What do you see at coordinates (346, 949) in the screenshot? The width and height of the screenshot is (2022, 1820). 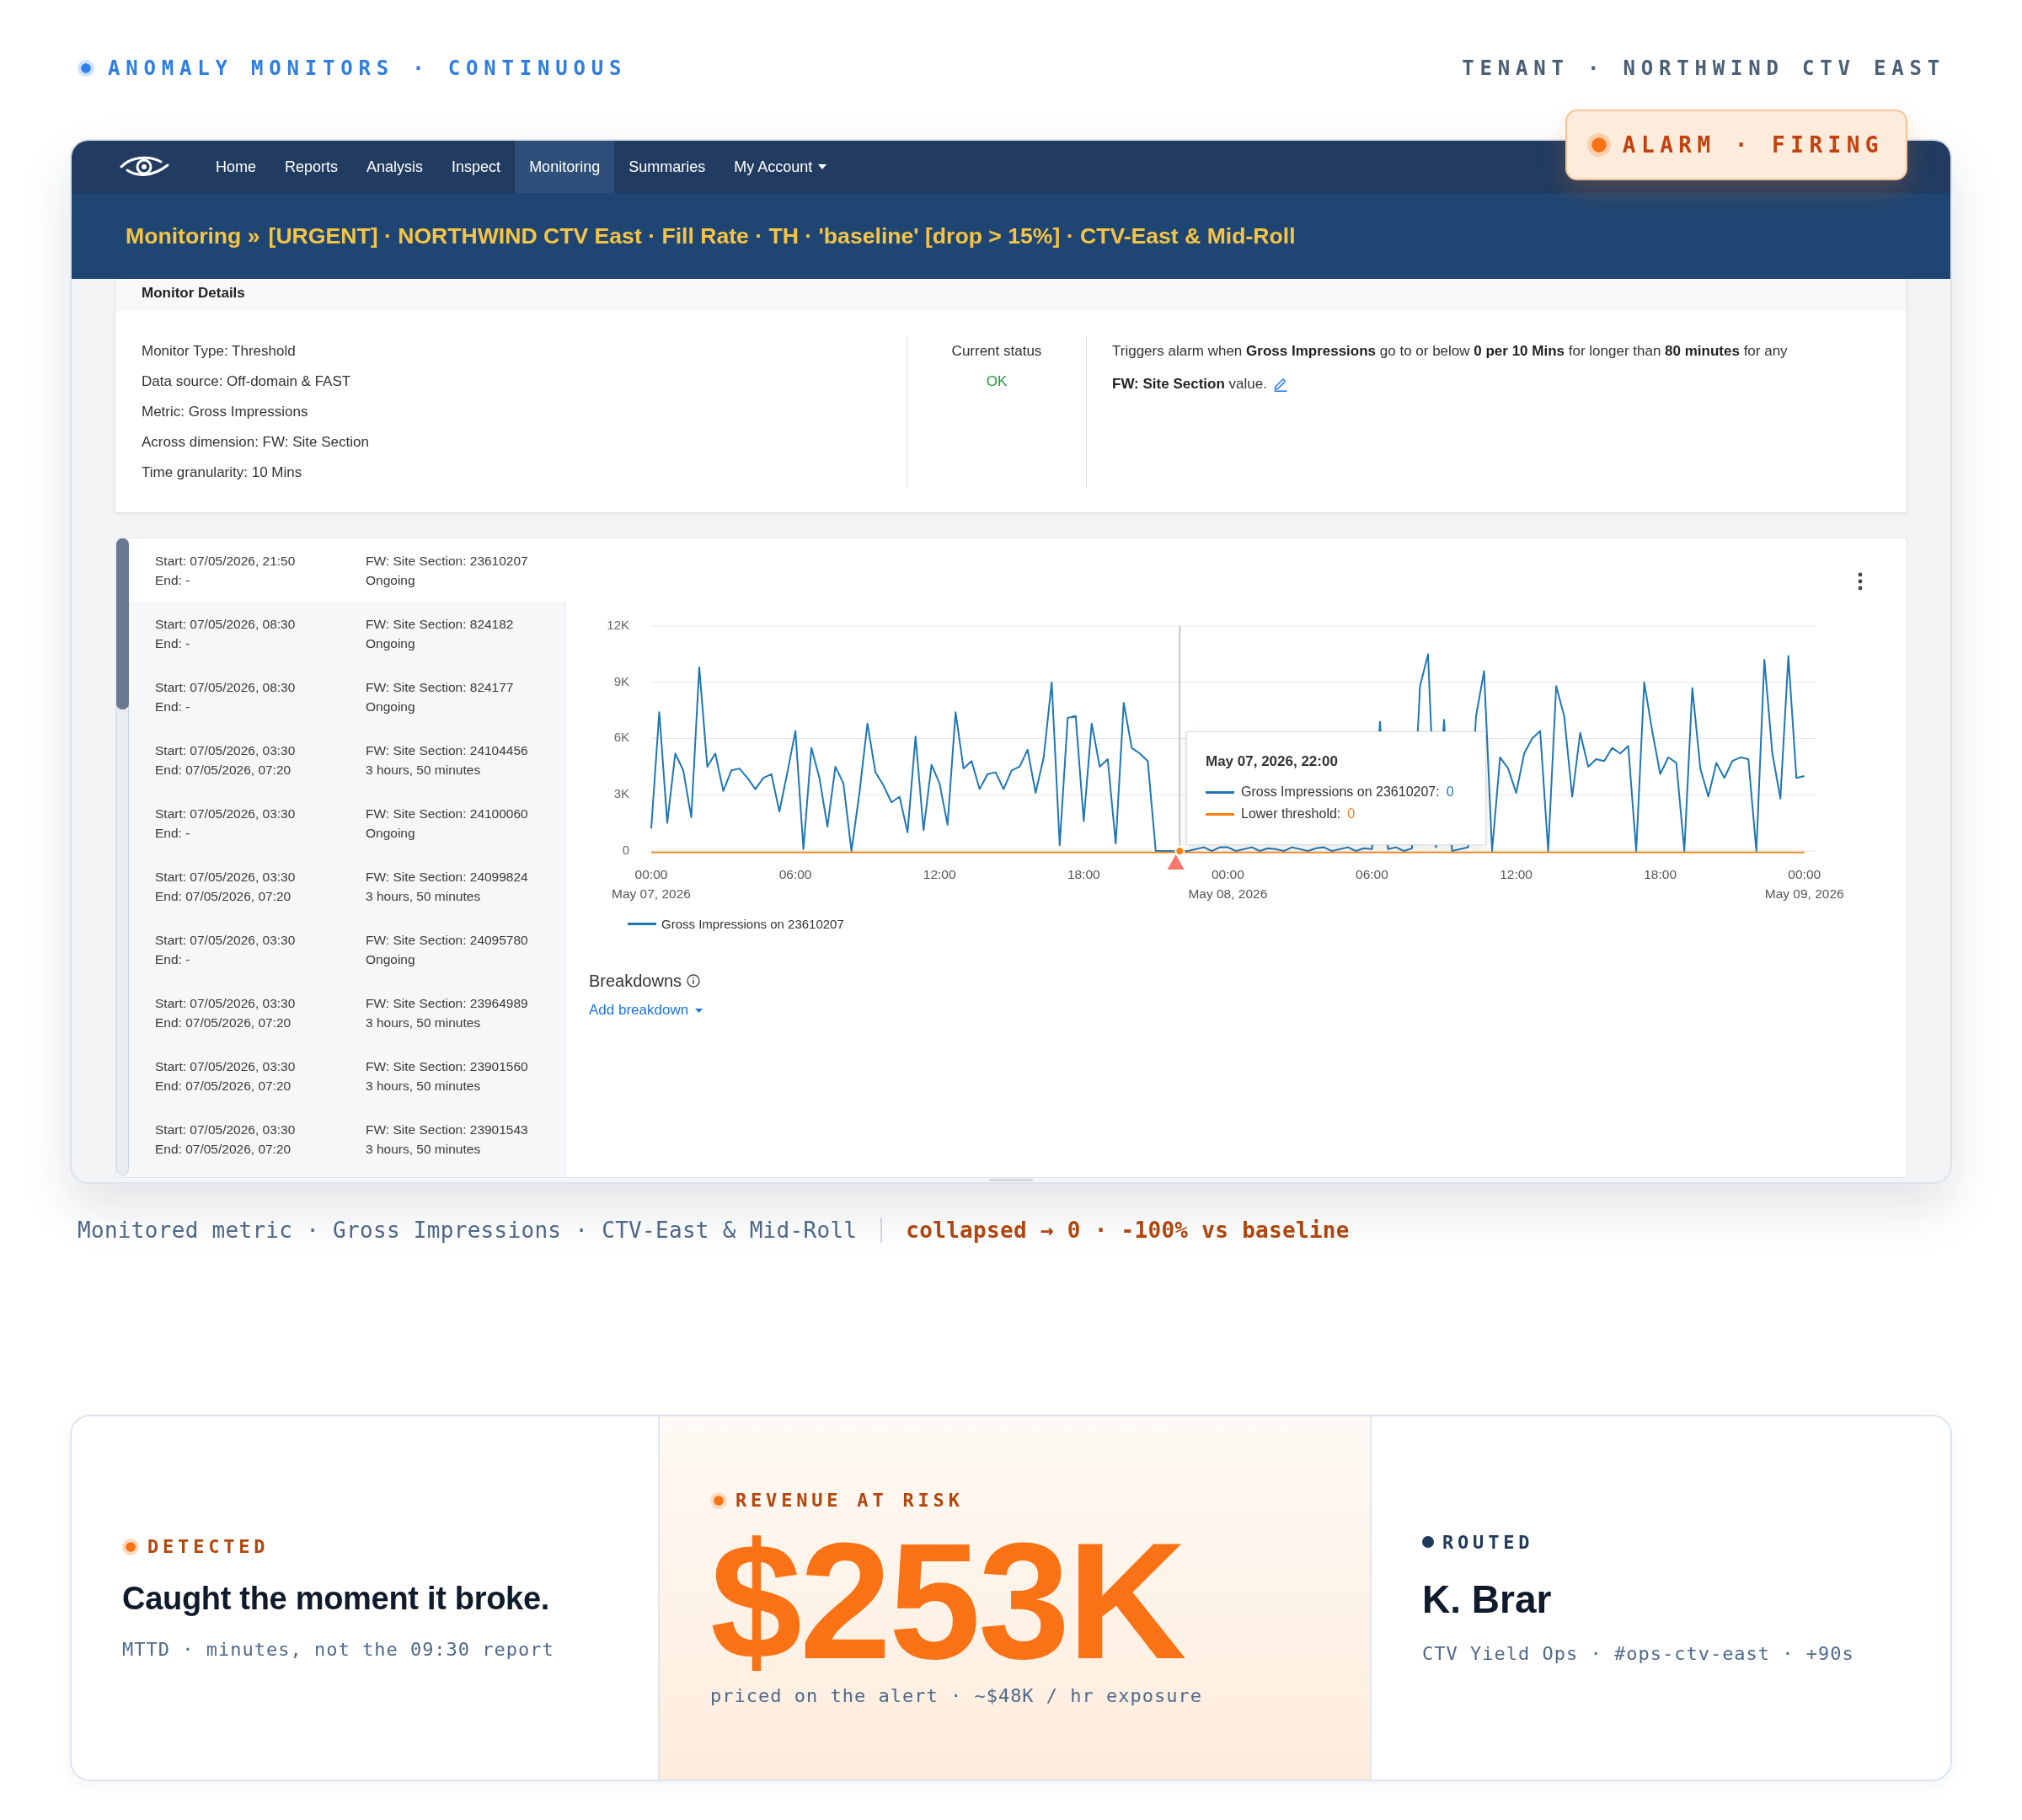 I see `incident-row: Start: 07/05/2026, 03:30 End: - FW: Site Section: 24095780 Ongoing` at bounding box center [346, 949].